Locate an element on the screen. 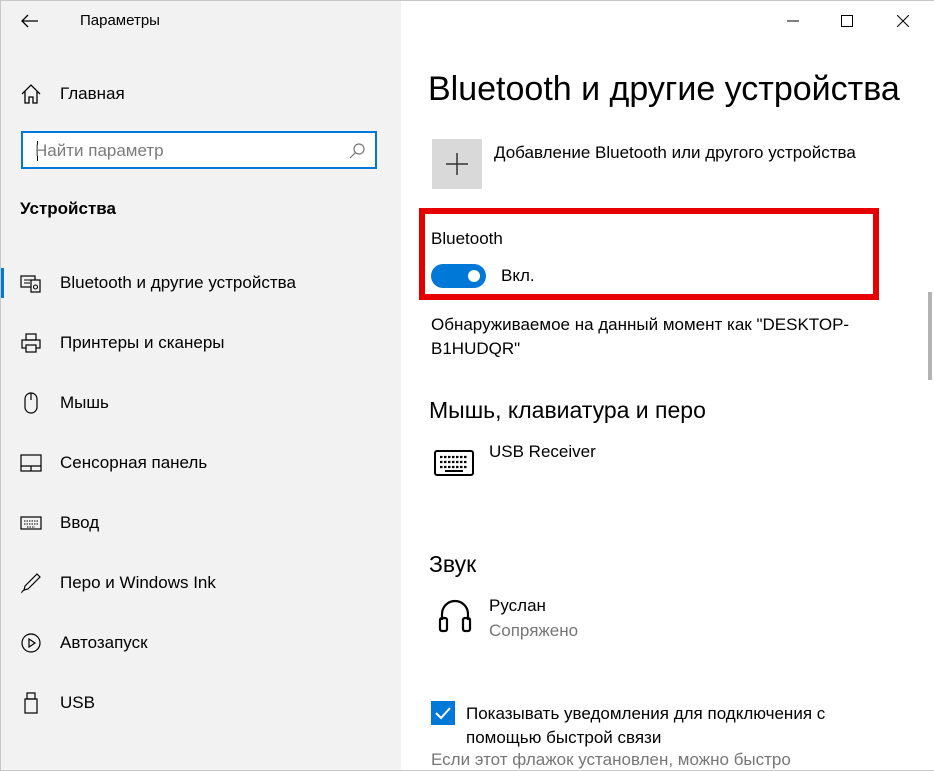 This screenshot has height=771, width=934. page-title: Bluetooth и другие устройства is located at coordinates (664, 89).